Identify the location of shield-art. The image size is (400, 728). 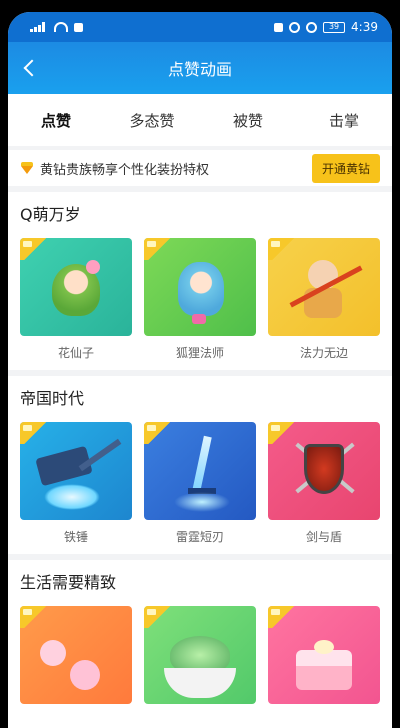
(324, 469).